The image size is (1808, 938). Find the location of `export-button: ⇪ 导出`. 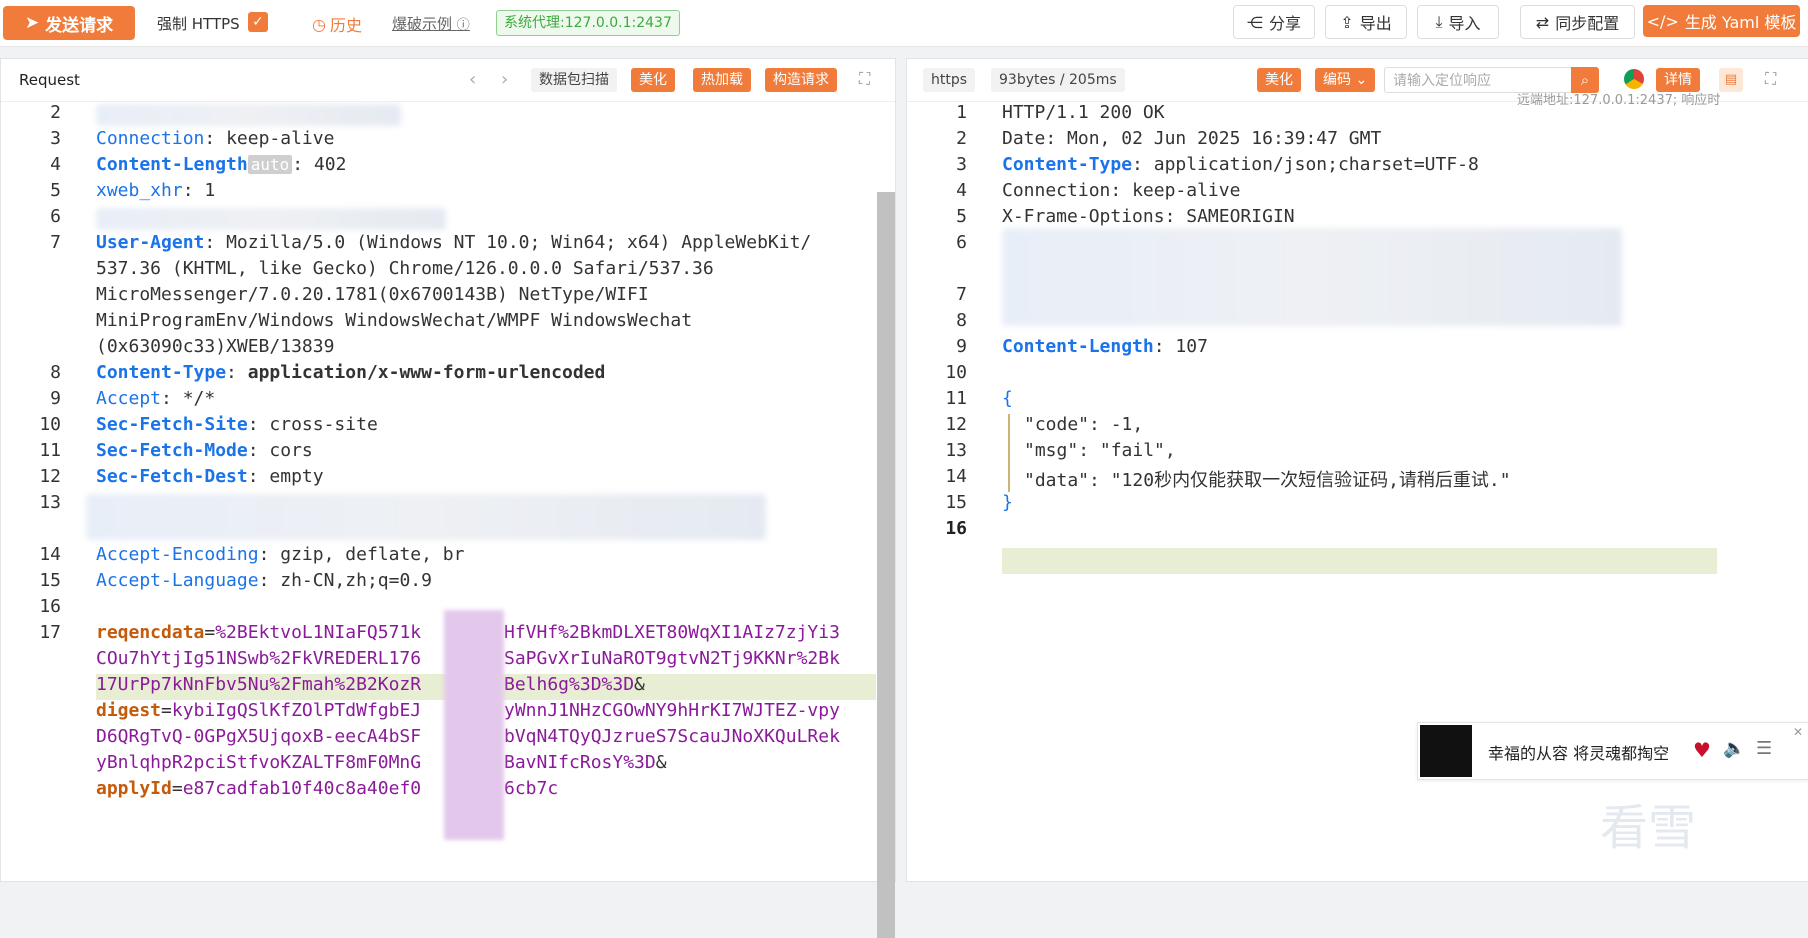

export-button: ⇪ 导出 is located at coordinates (1366, 22).